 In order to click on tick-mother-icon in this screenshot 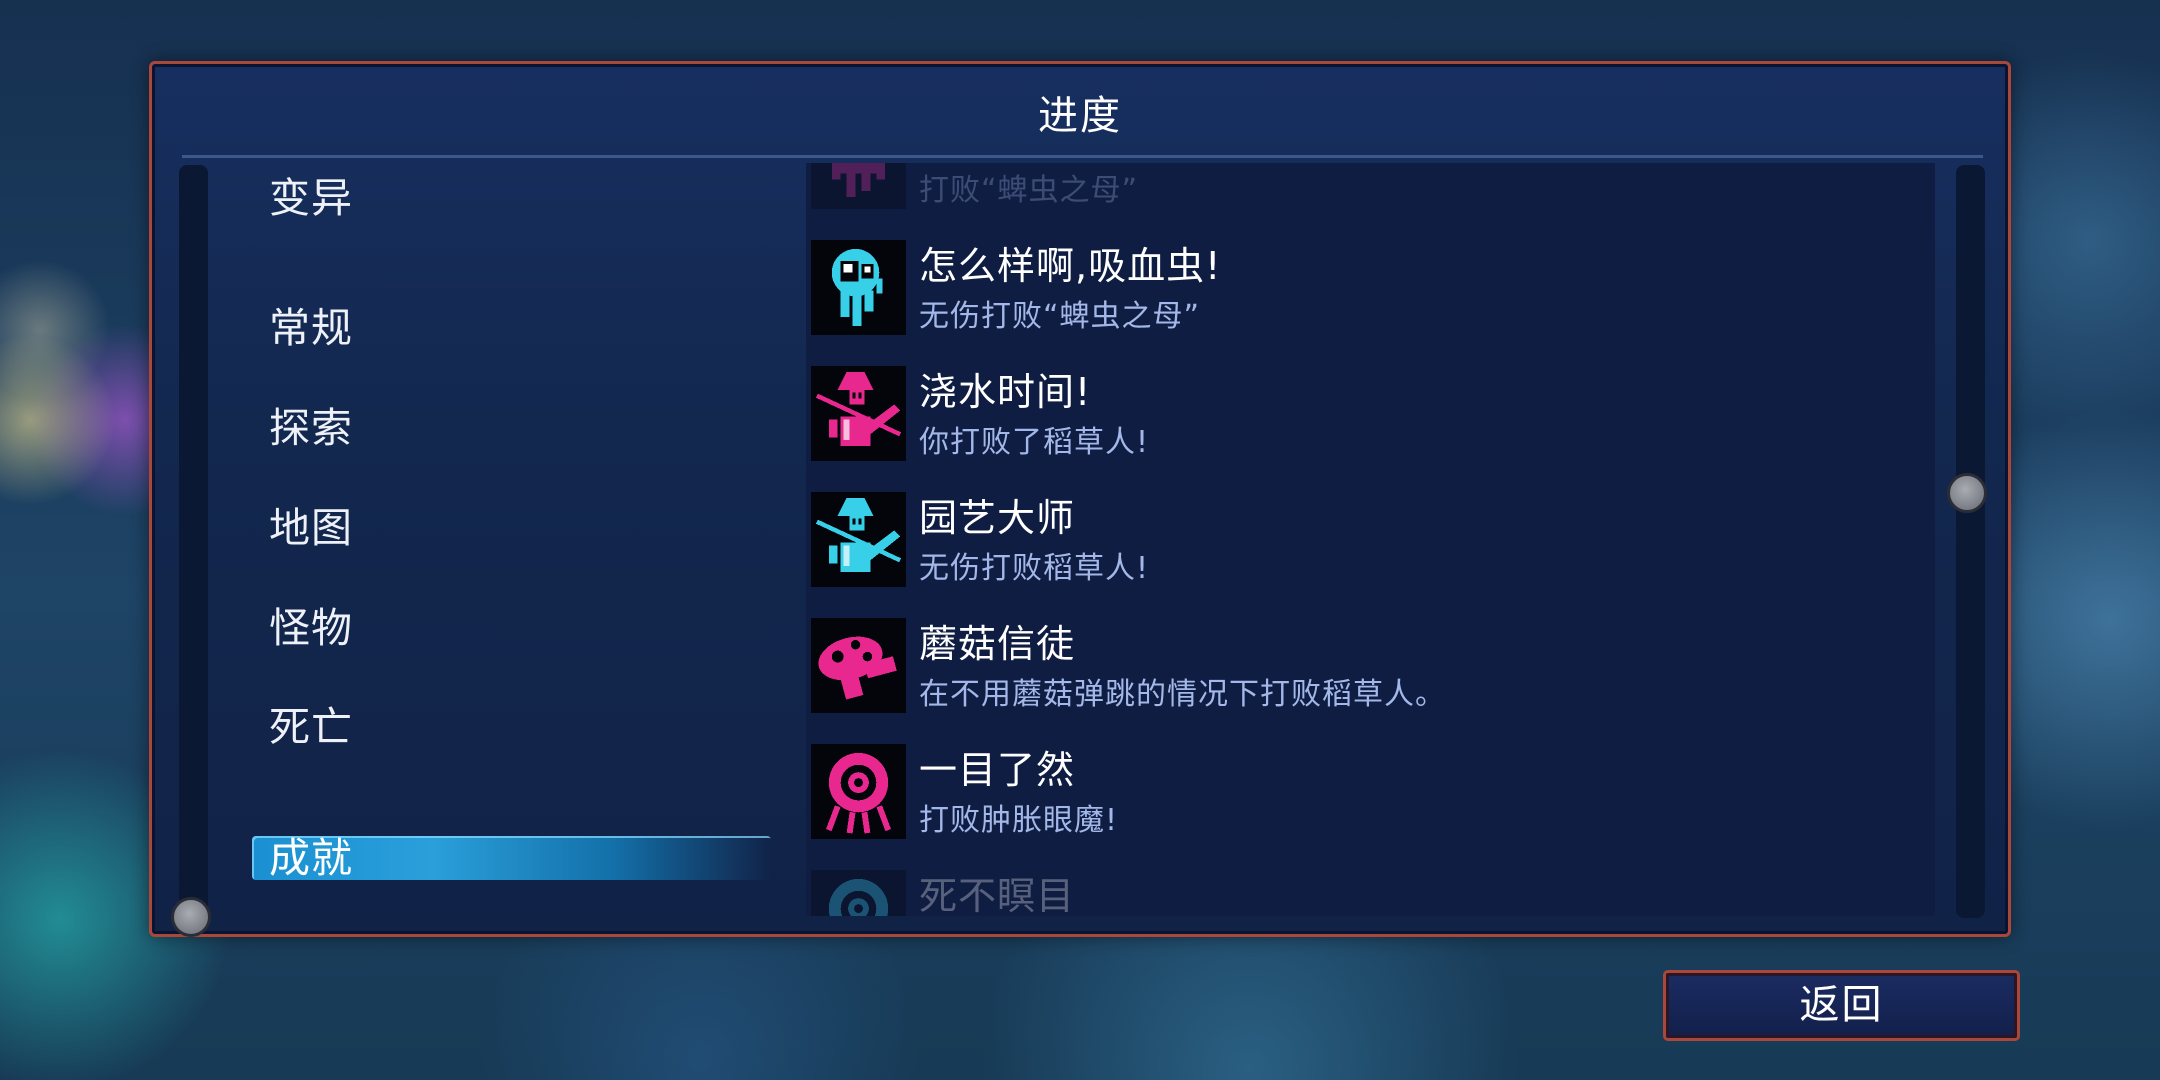, I will do `click(858, 186)`.